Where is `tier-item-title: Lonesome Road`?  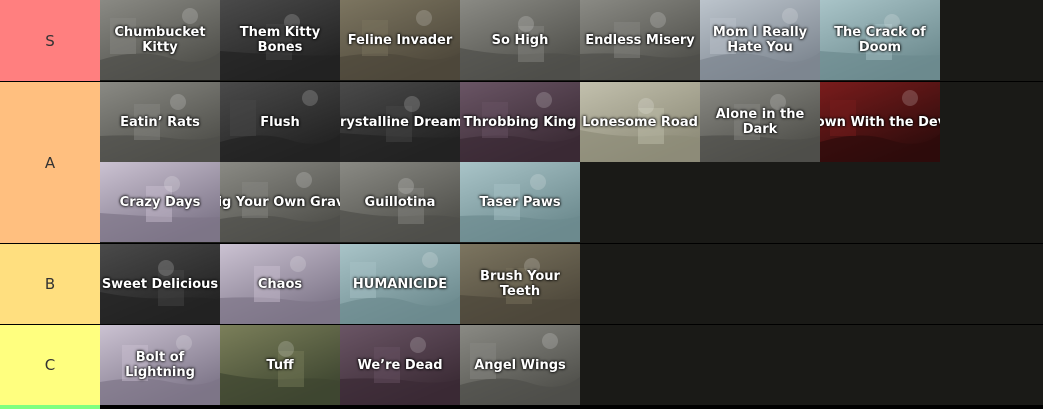
tier-item-title: Lonesome Road is located at coordinates (640, 122).